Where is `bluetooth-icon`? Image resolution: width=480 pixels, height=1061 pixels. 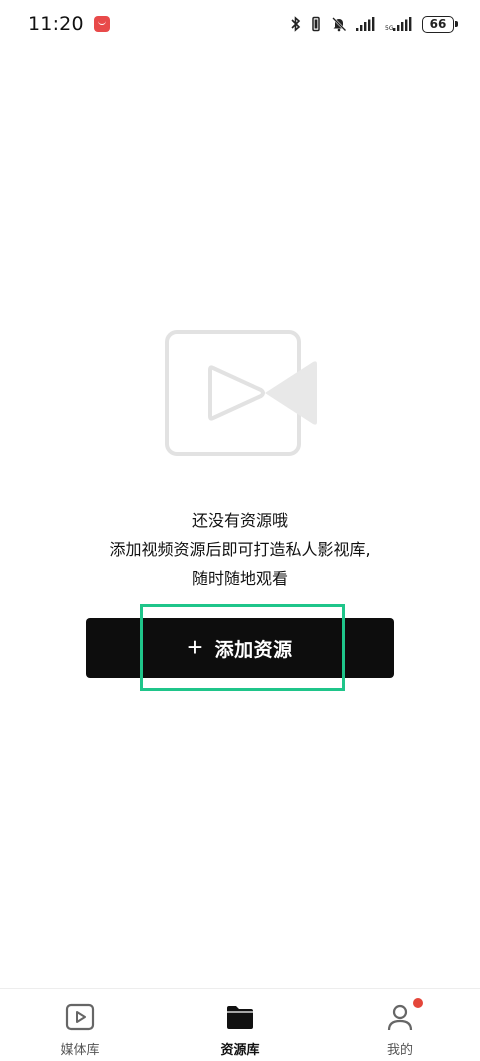
bluetooth-icon is located at coordinates (296, 24).